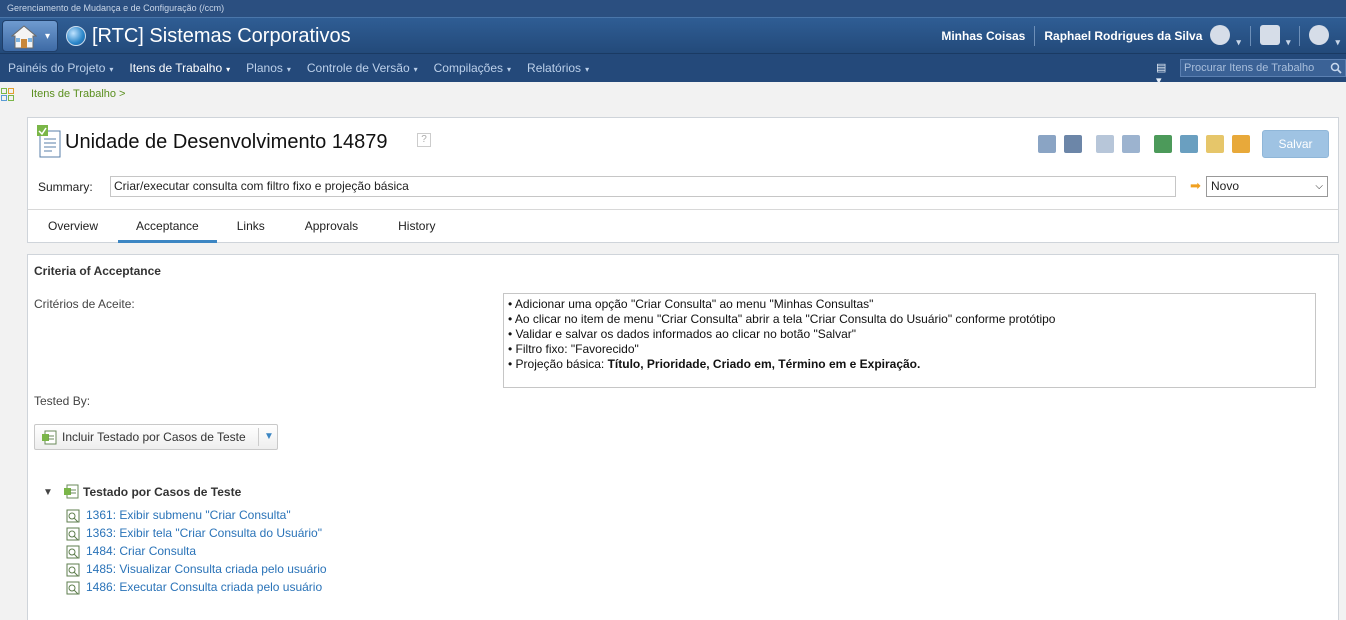 The height and width of the screenshot is (620, 1346). What do you see at coordinates (362, 68) in the screenshot?
I see `nav-item-source-control: Controle de Versão ▾` at bounding box center [362, 68].